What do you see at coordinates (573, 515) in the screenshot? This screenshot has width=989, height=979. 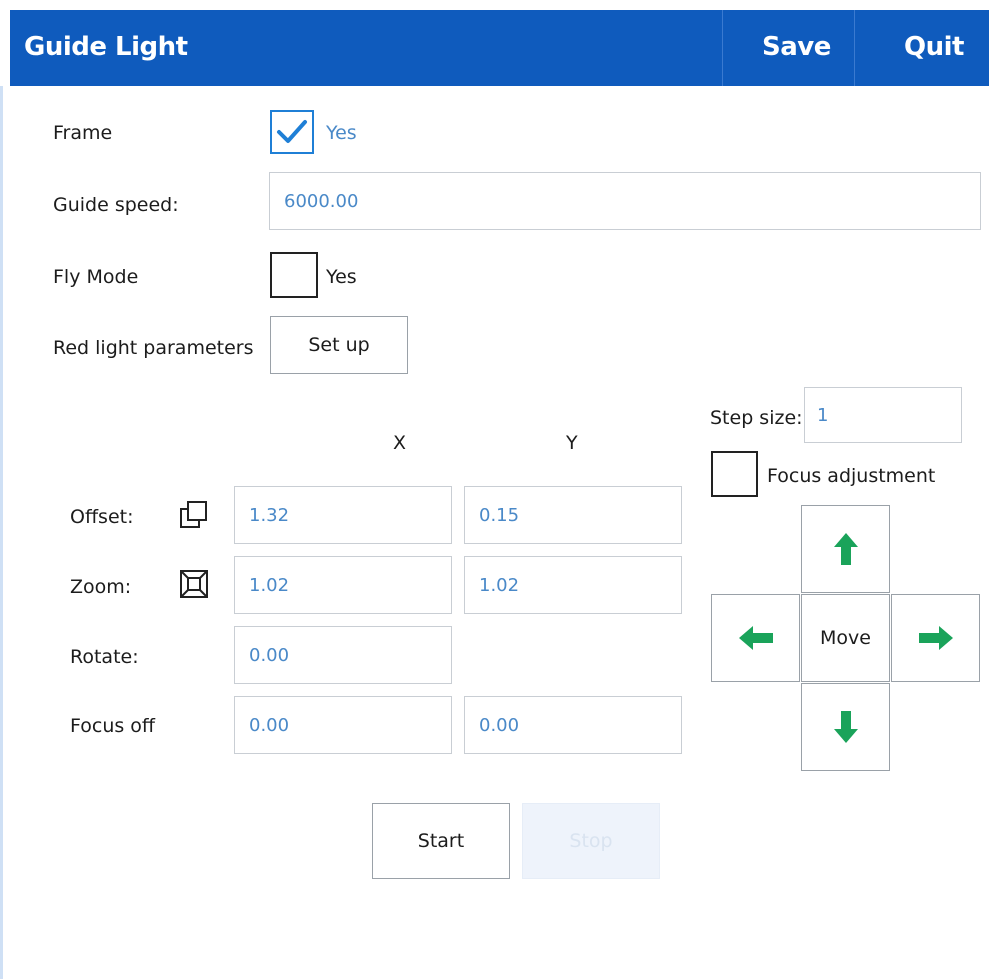 I see `offset-y-input: 0.15` at bounding box center [573, 515].